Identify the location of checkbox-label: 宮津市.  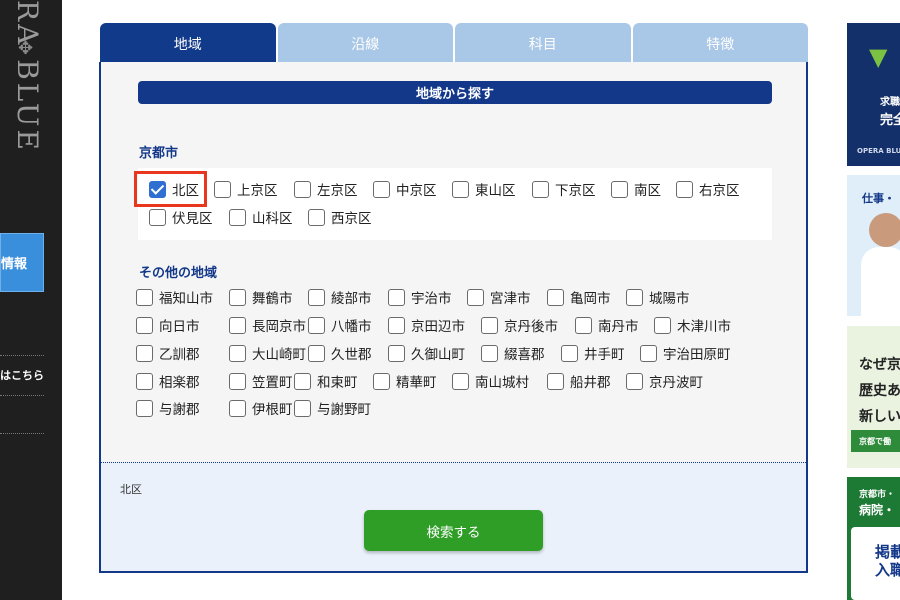
(510, 299).